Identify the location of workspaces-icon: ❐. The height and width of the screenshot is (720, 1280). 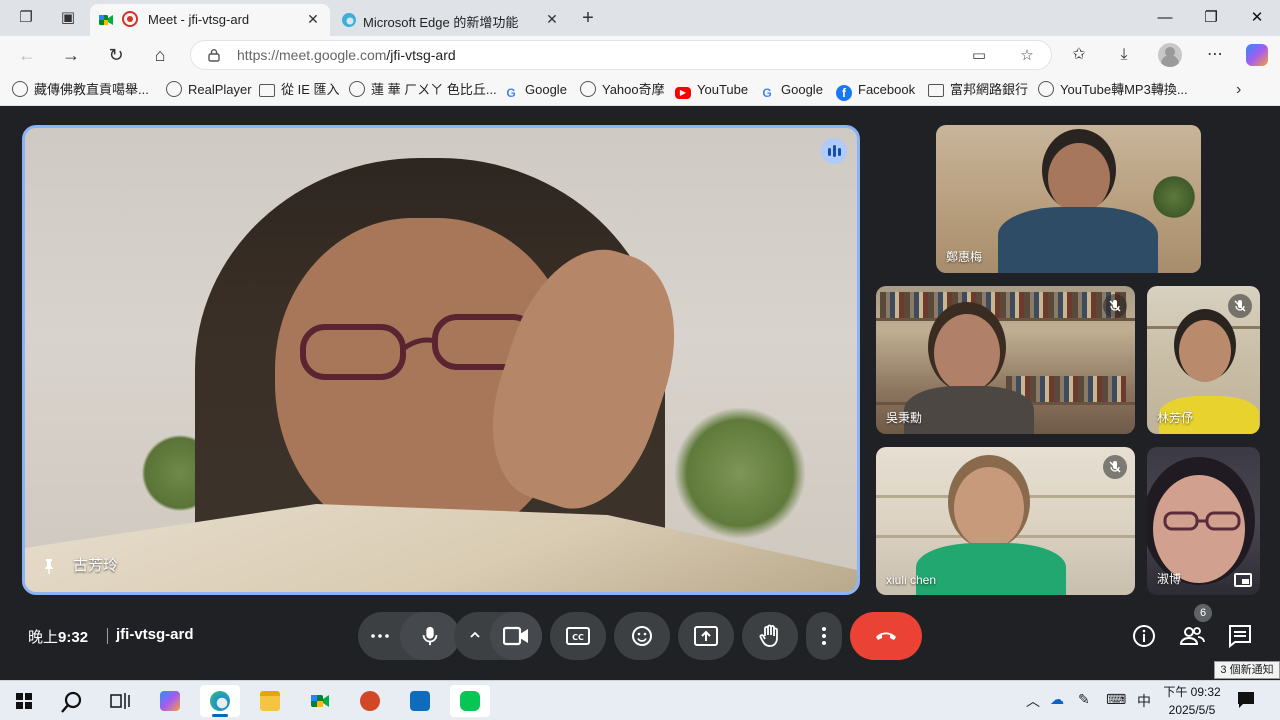
(26, 18).